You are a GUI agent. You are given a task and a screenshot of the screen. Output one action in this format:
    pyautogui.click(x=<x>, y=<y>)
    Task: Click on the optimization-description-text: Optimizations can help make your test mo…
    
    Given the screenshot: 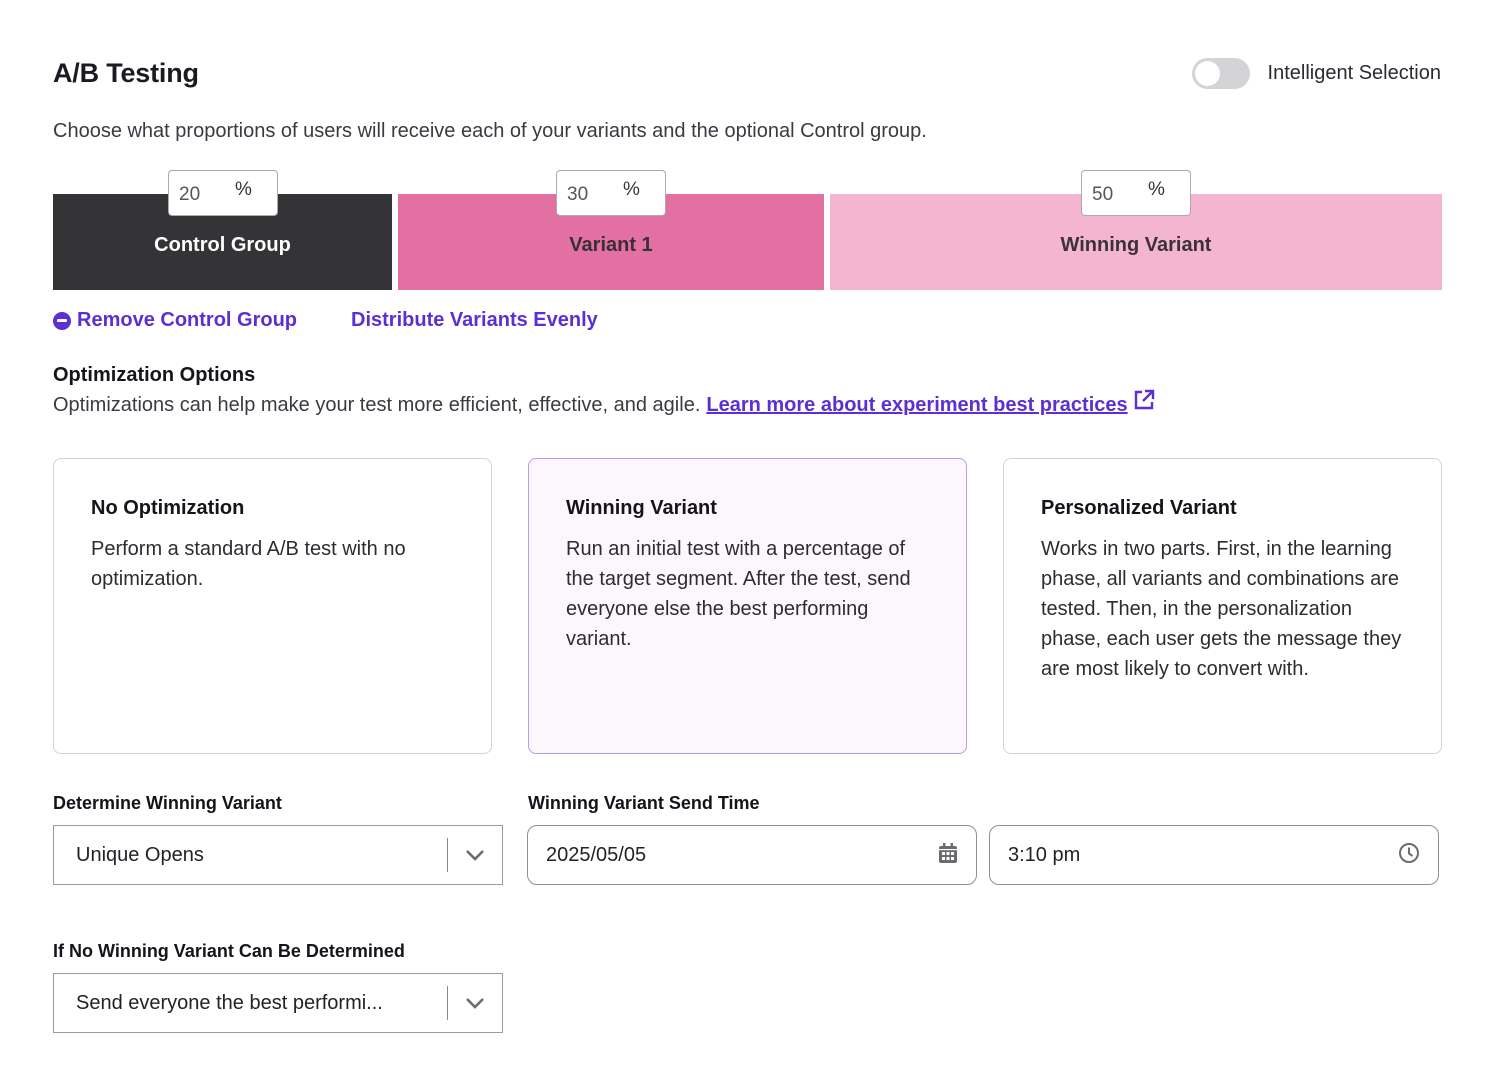 What is the action you would take?
    pyautogui.click(x=377, y=405)
    